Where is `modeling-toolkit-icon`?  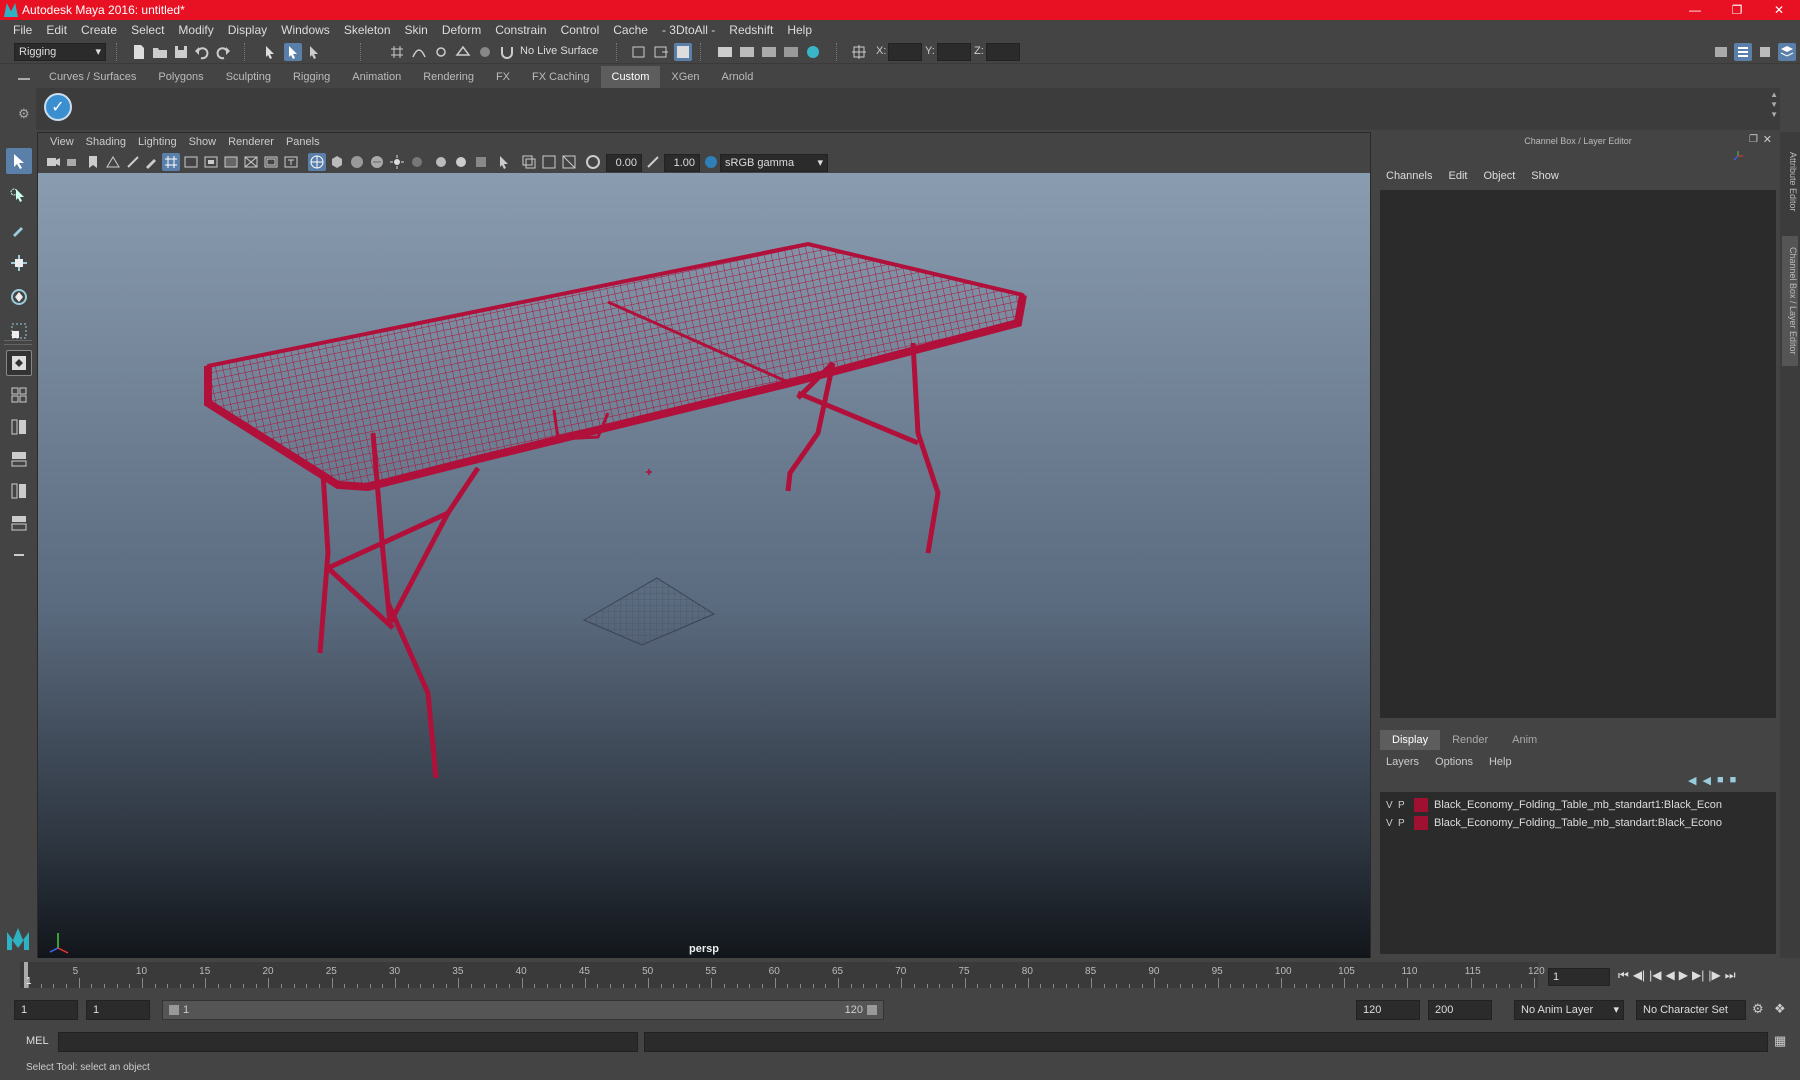 modeling-toolkit-icon is located at coordinates (1721, 52).